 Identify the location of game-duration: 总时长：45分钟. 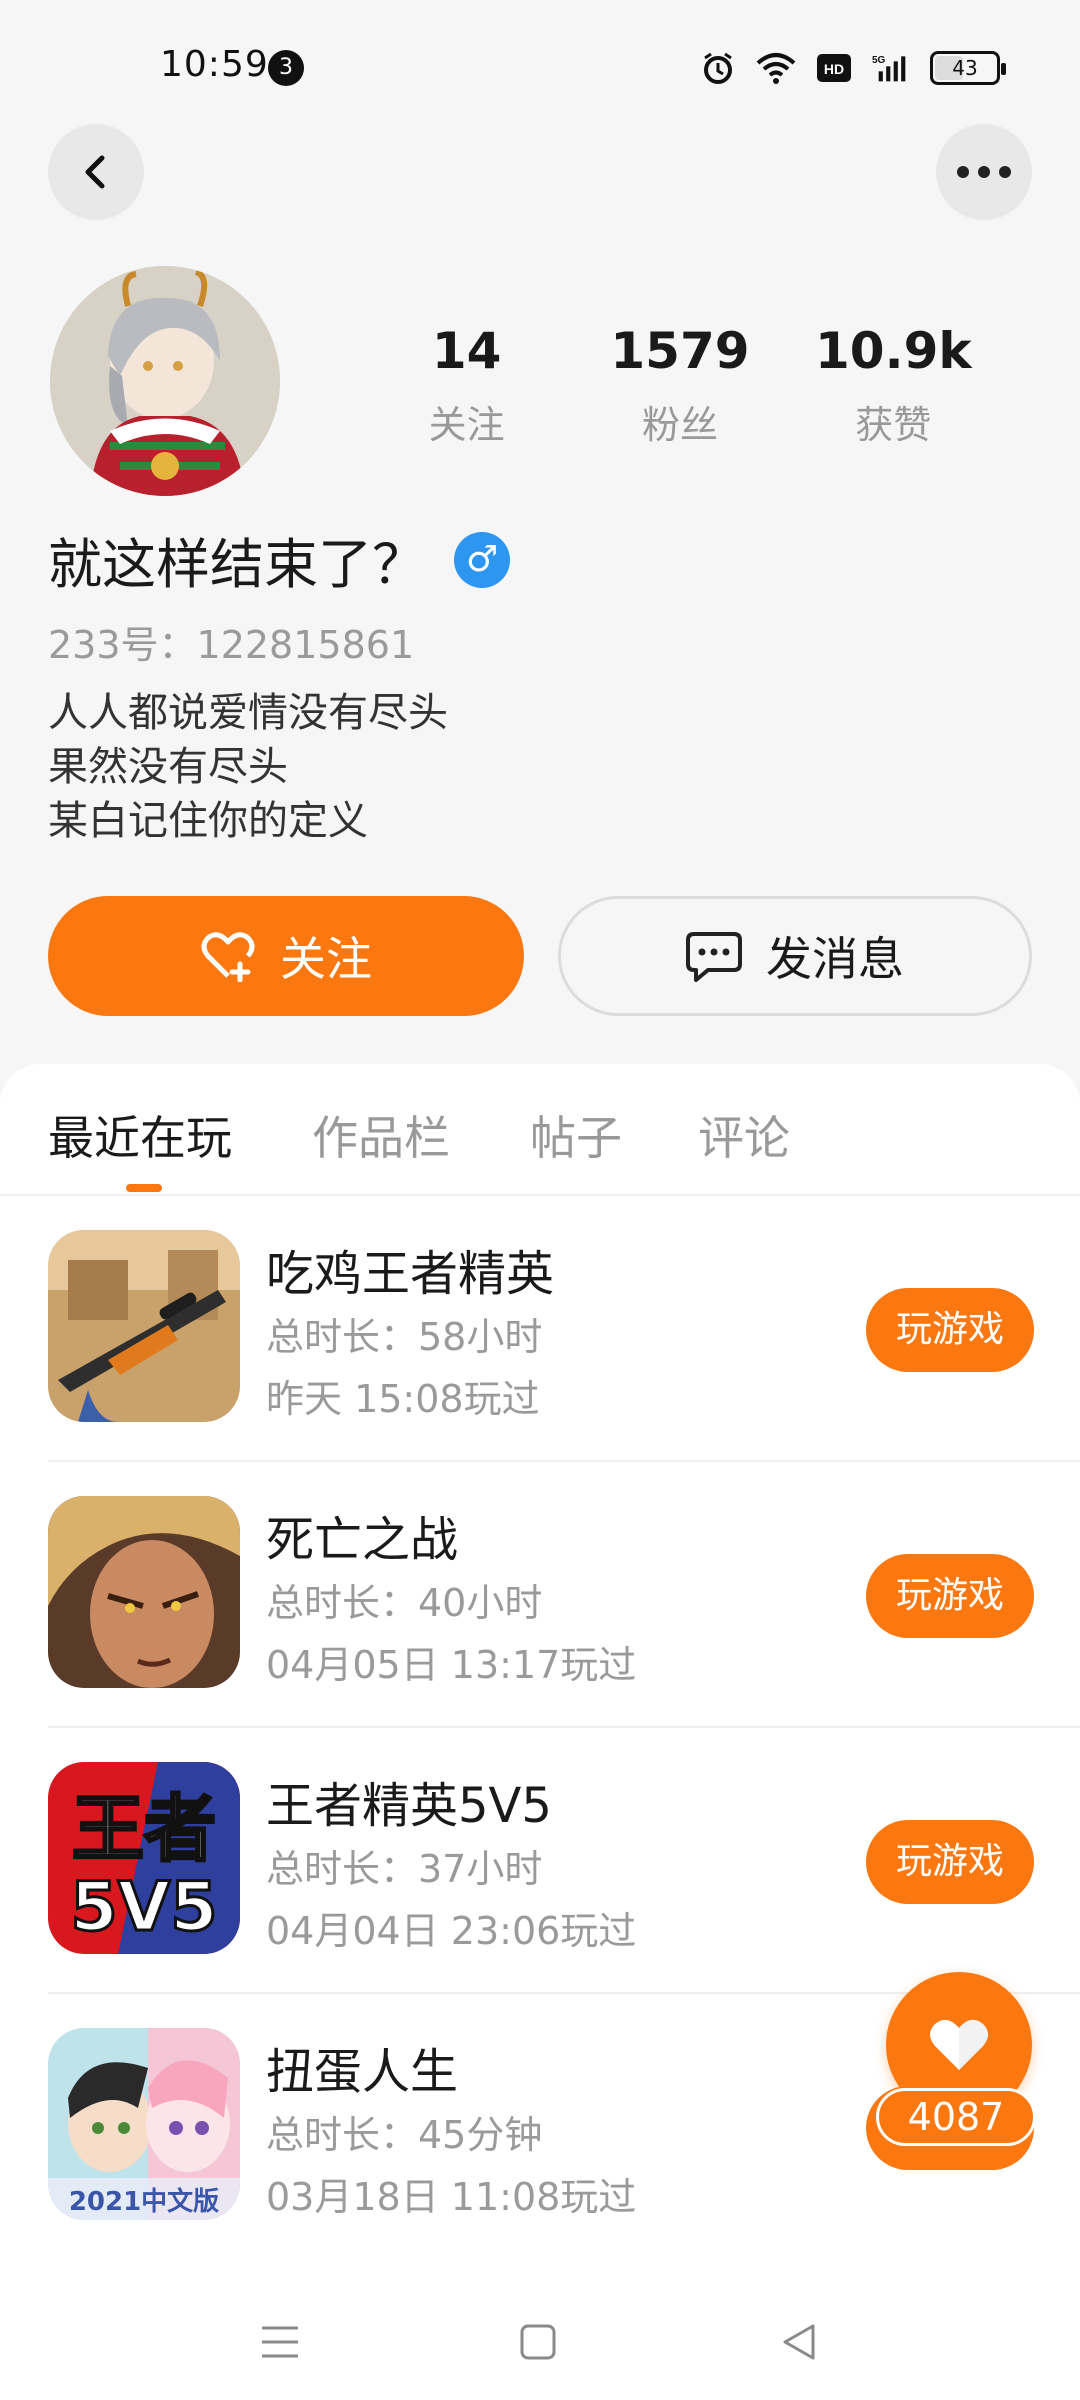
(404, 2135).